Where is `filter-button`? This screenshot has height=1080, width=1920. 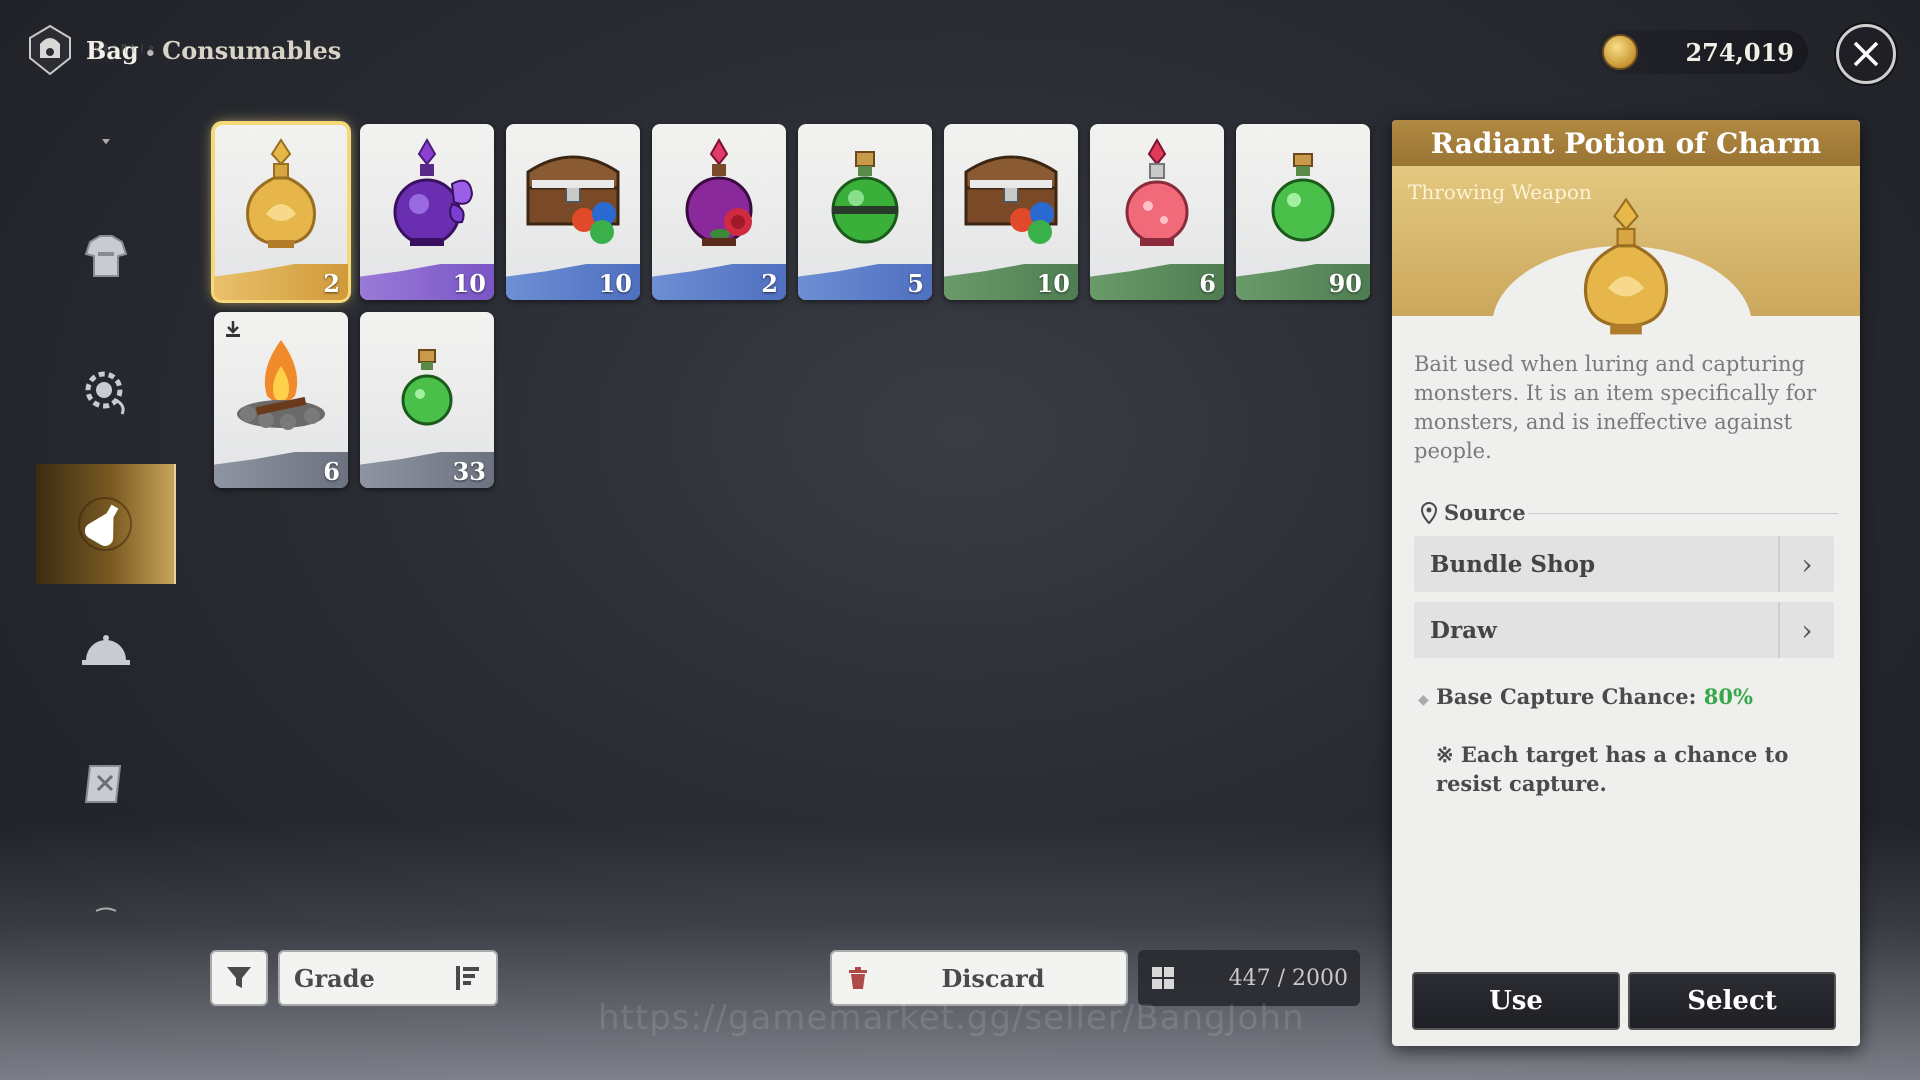
filter-button is located at coordinates (239, 978).